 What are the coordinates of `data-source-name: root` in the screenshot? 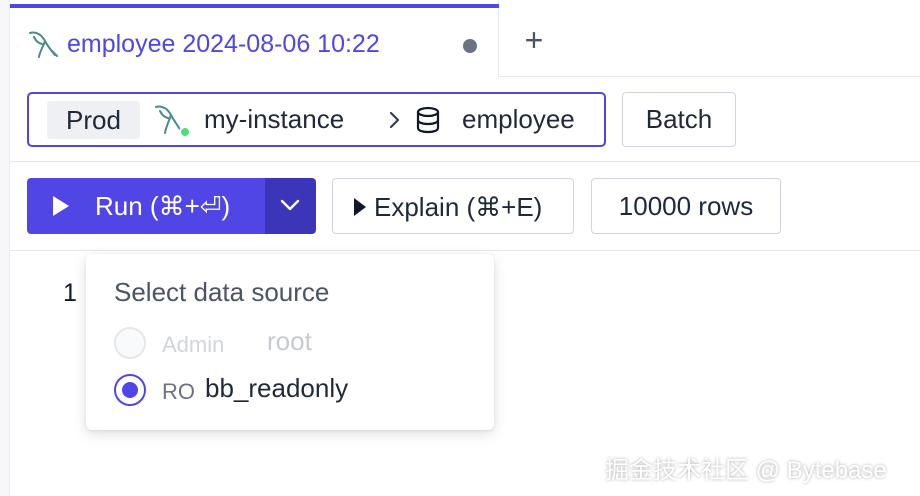 It's located at (289, 341).